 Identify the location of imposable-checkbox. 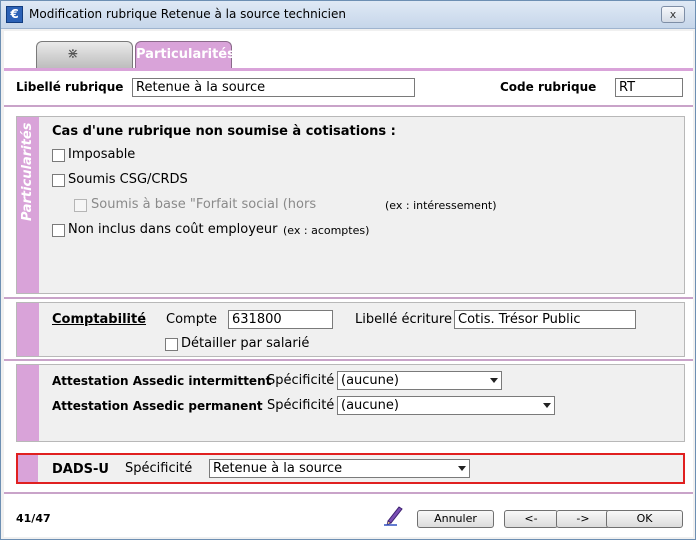
(58, 155).